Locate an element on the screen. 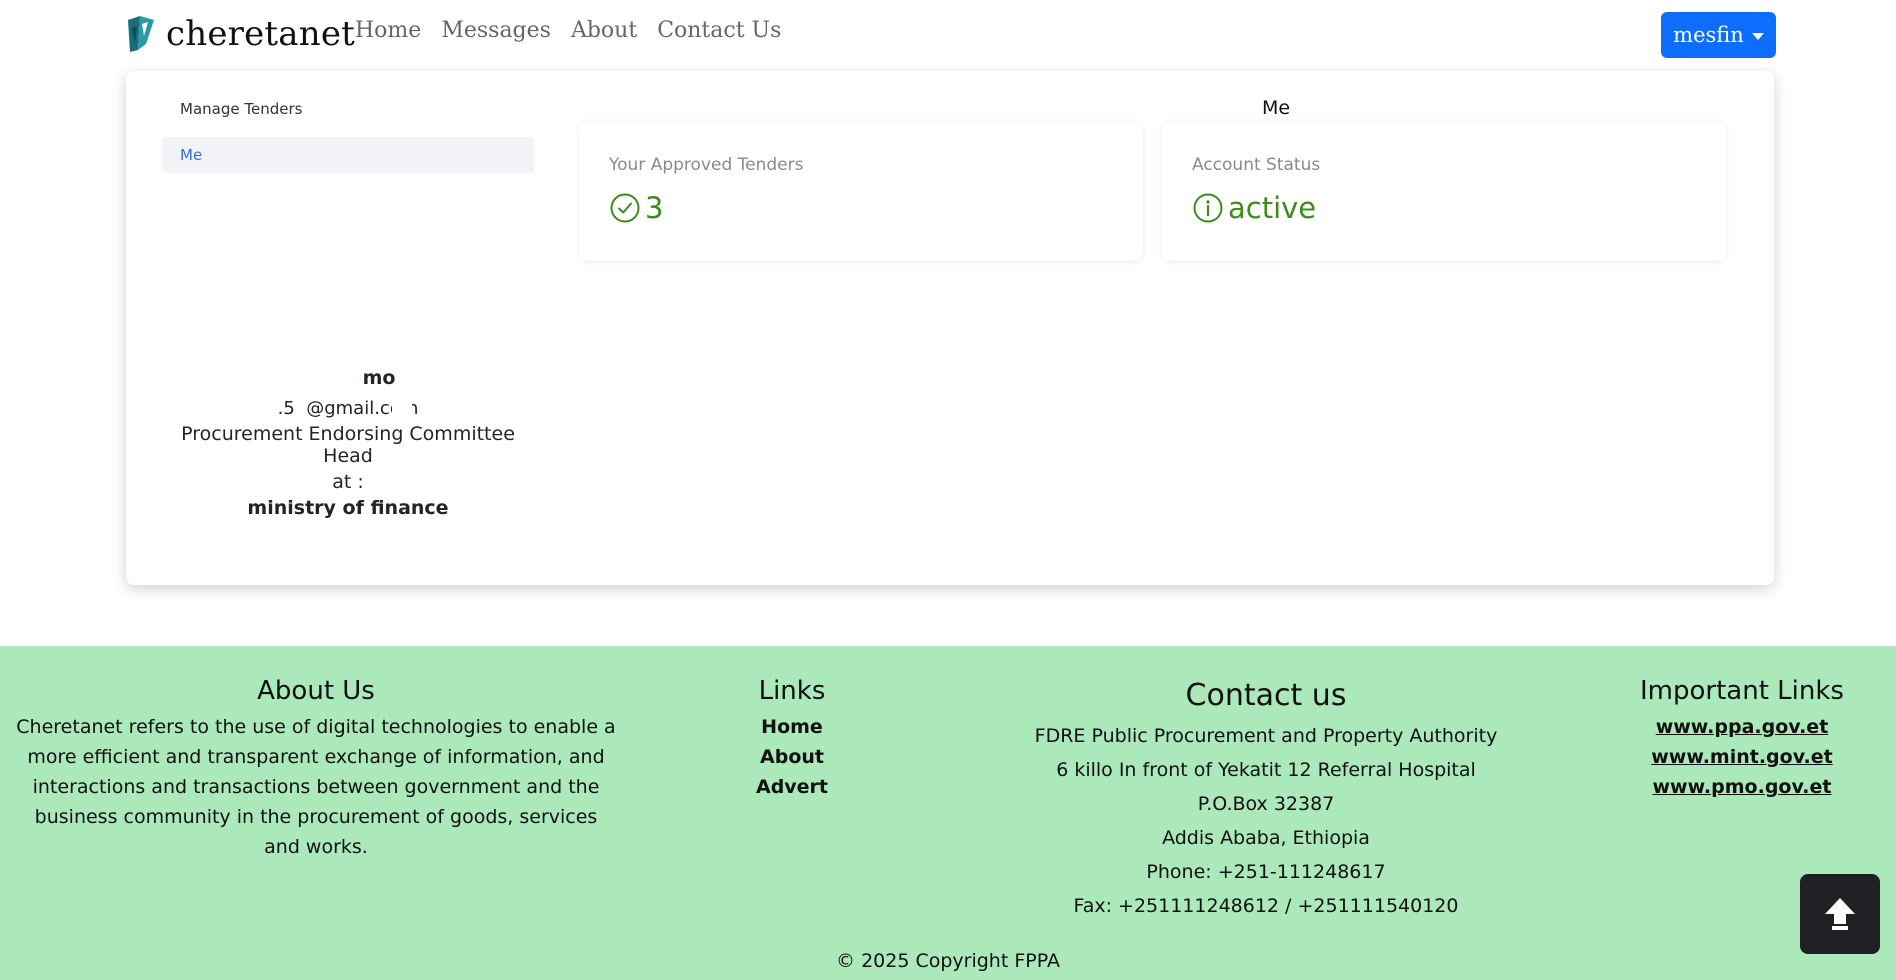  brand: cheretanet is located at coordinates (240, 34).